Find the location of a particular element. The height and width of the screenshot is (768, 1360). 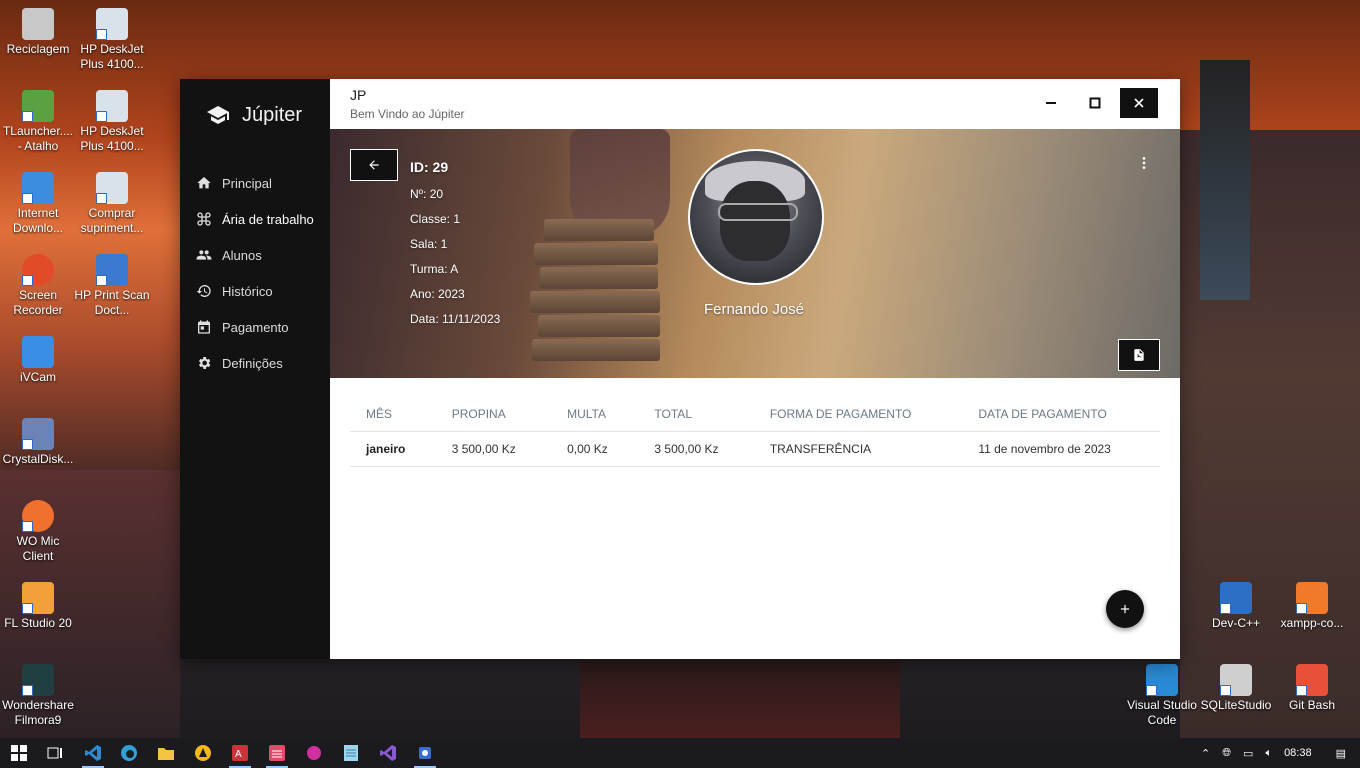

desktop-icon: Visual Studio Code is located at coordinates (1162, 696).